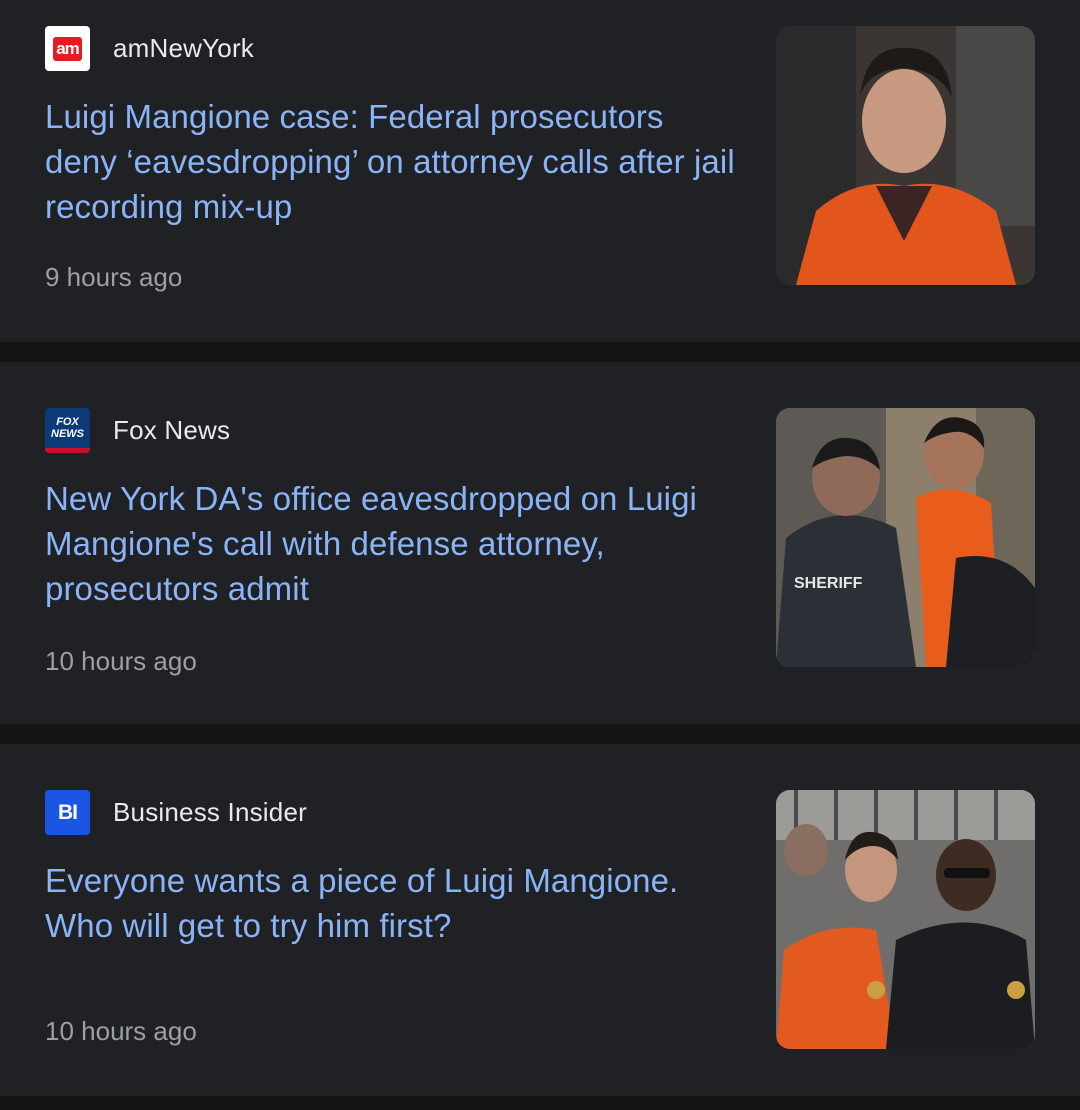 The width and height of the screenshot is (1080, 1110). Describe the element at coordinates (828, 583) in the screenshot. I see `sheriff-text: SHERIFF` at that location.